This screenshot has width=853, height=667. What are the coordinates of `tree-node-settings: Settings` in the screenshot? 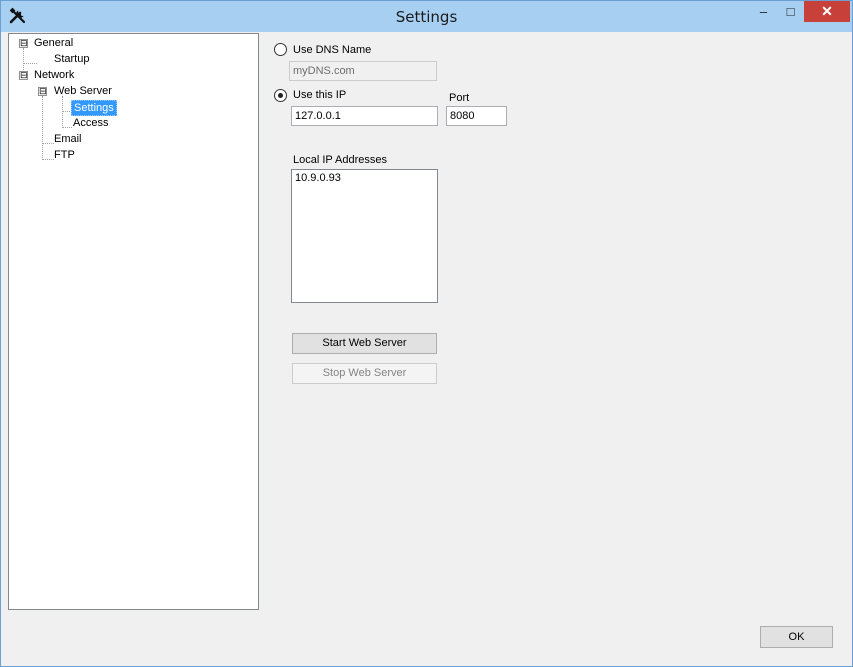 It's located at (94, 108).